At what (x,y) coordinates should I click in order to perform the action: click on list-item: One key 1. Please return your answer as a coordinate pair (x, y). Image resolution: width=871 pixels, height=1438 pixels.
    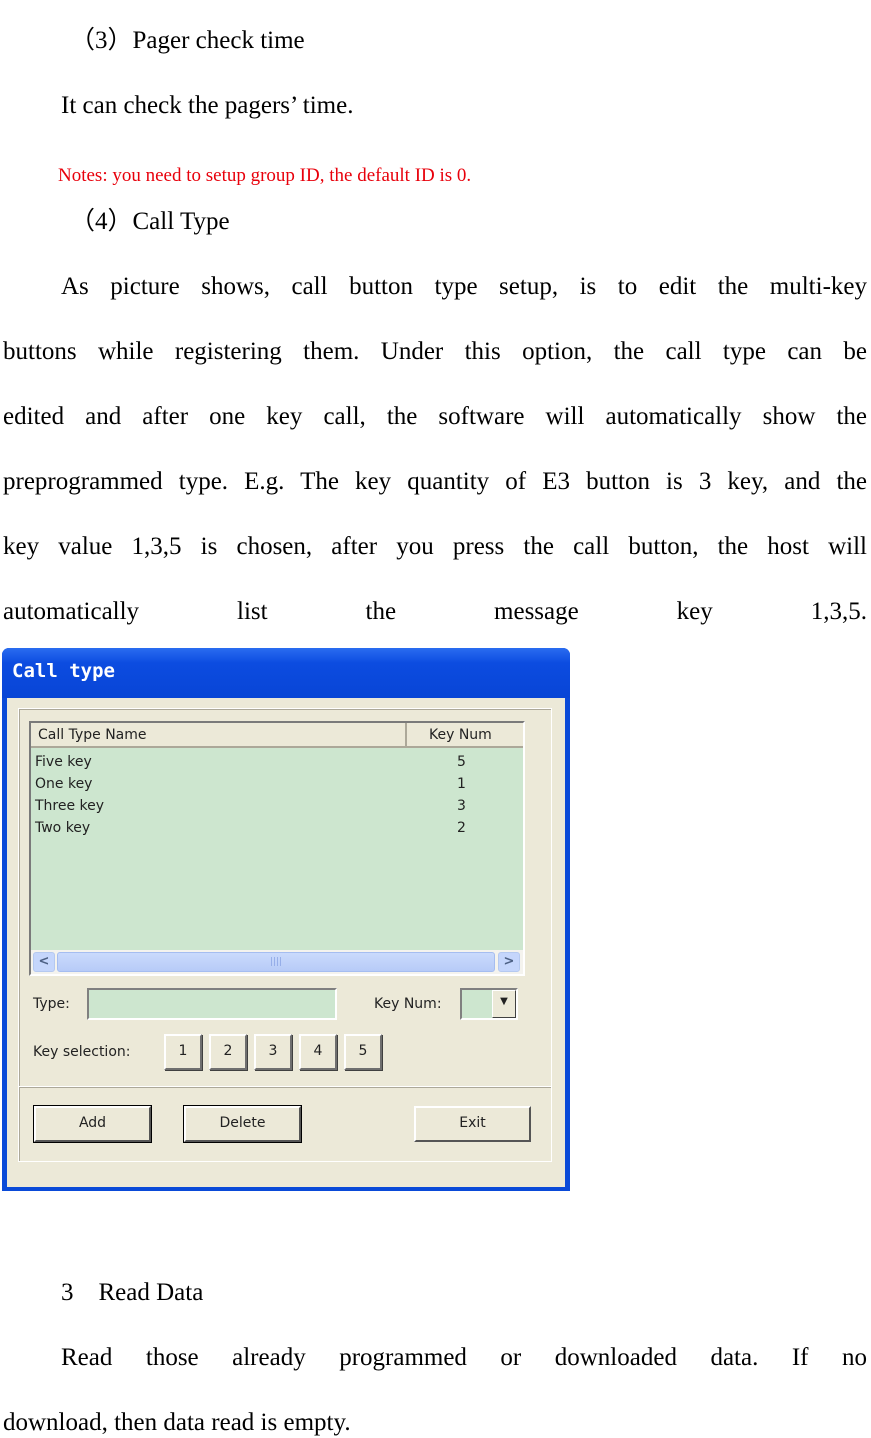
    Looking at the image, I should click on (275, 785).